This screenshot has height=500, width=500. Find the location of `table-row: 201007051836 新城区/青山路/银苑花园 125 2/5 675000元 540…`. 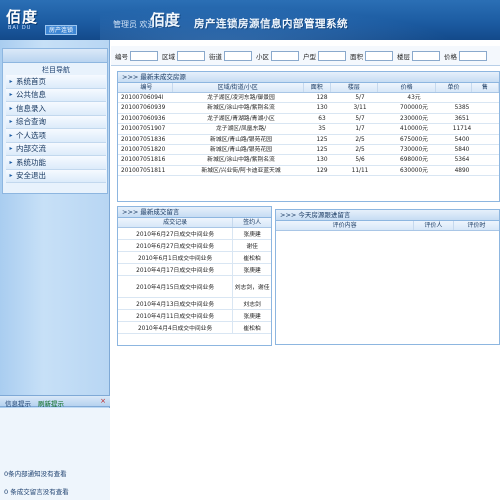

table-row: 201007051836 新城区/青山路/银苑花园 125 2/5 675000元 540… is located at coordinates (308, 140).